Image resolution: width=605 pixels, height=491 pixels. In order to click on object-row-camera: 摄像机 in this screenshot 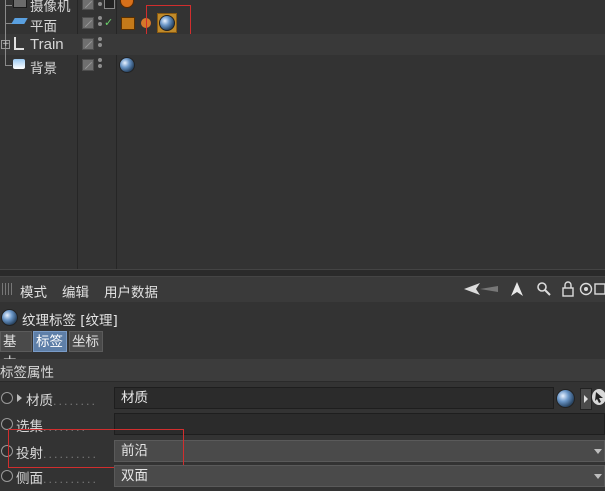, I will do `click(302, 7)`.